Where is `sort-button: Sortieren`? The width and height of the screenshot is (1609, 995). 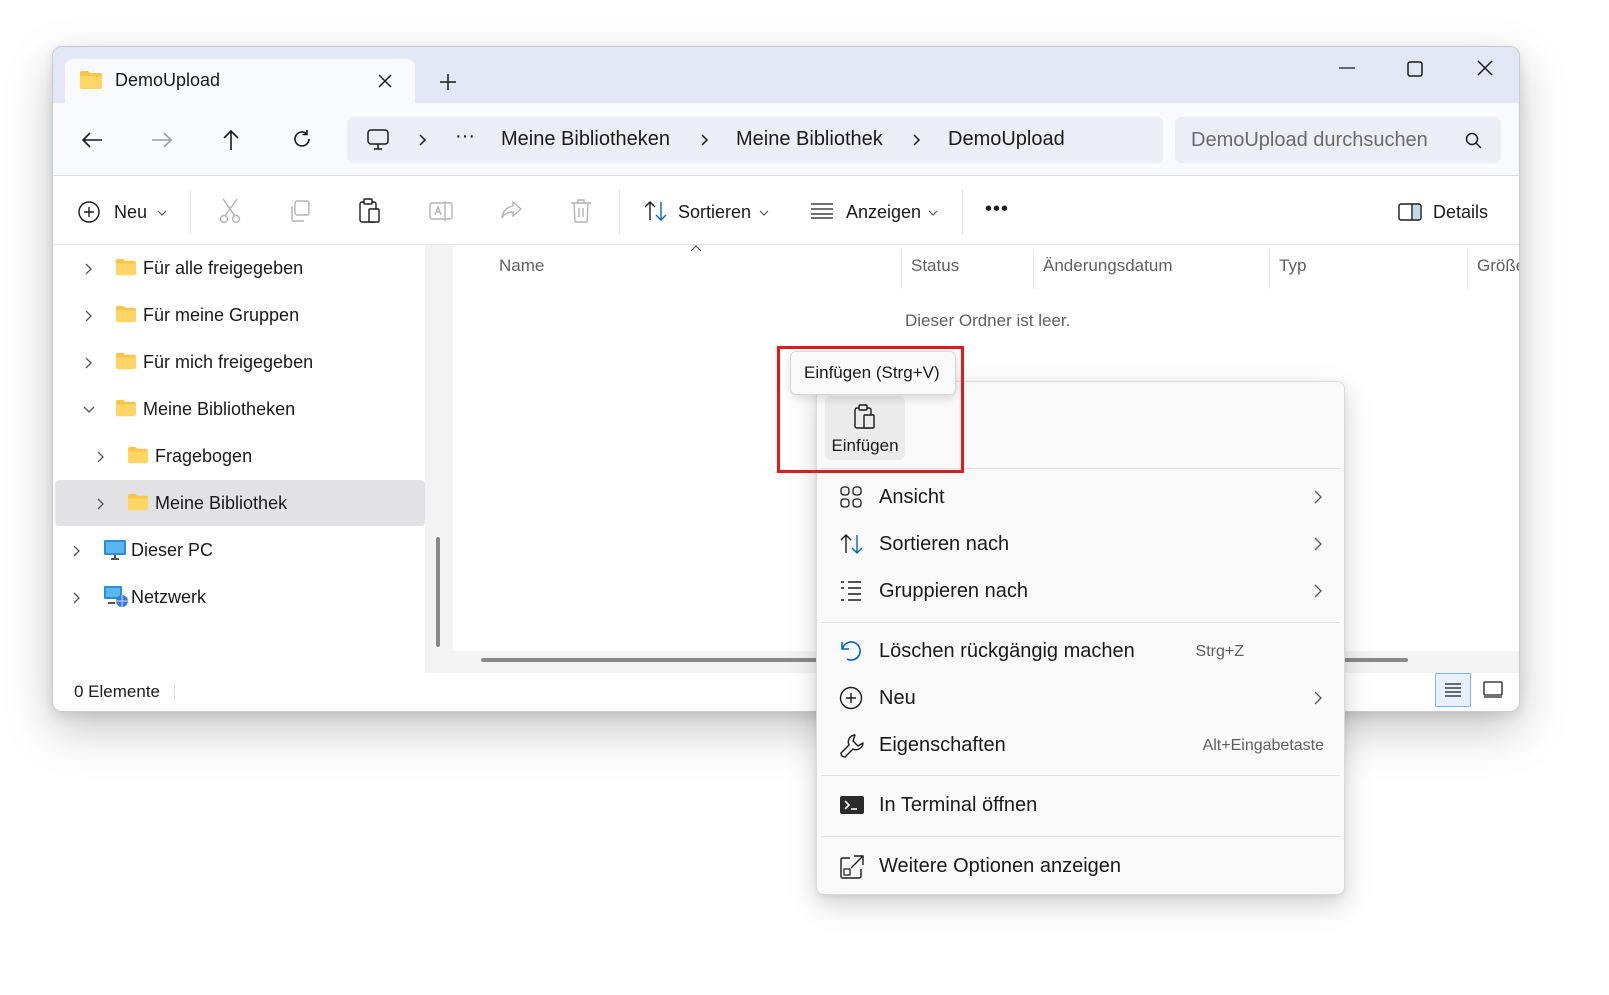 sort-button: Sortieren is located at coordinates (714, 212).